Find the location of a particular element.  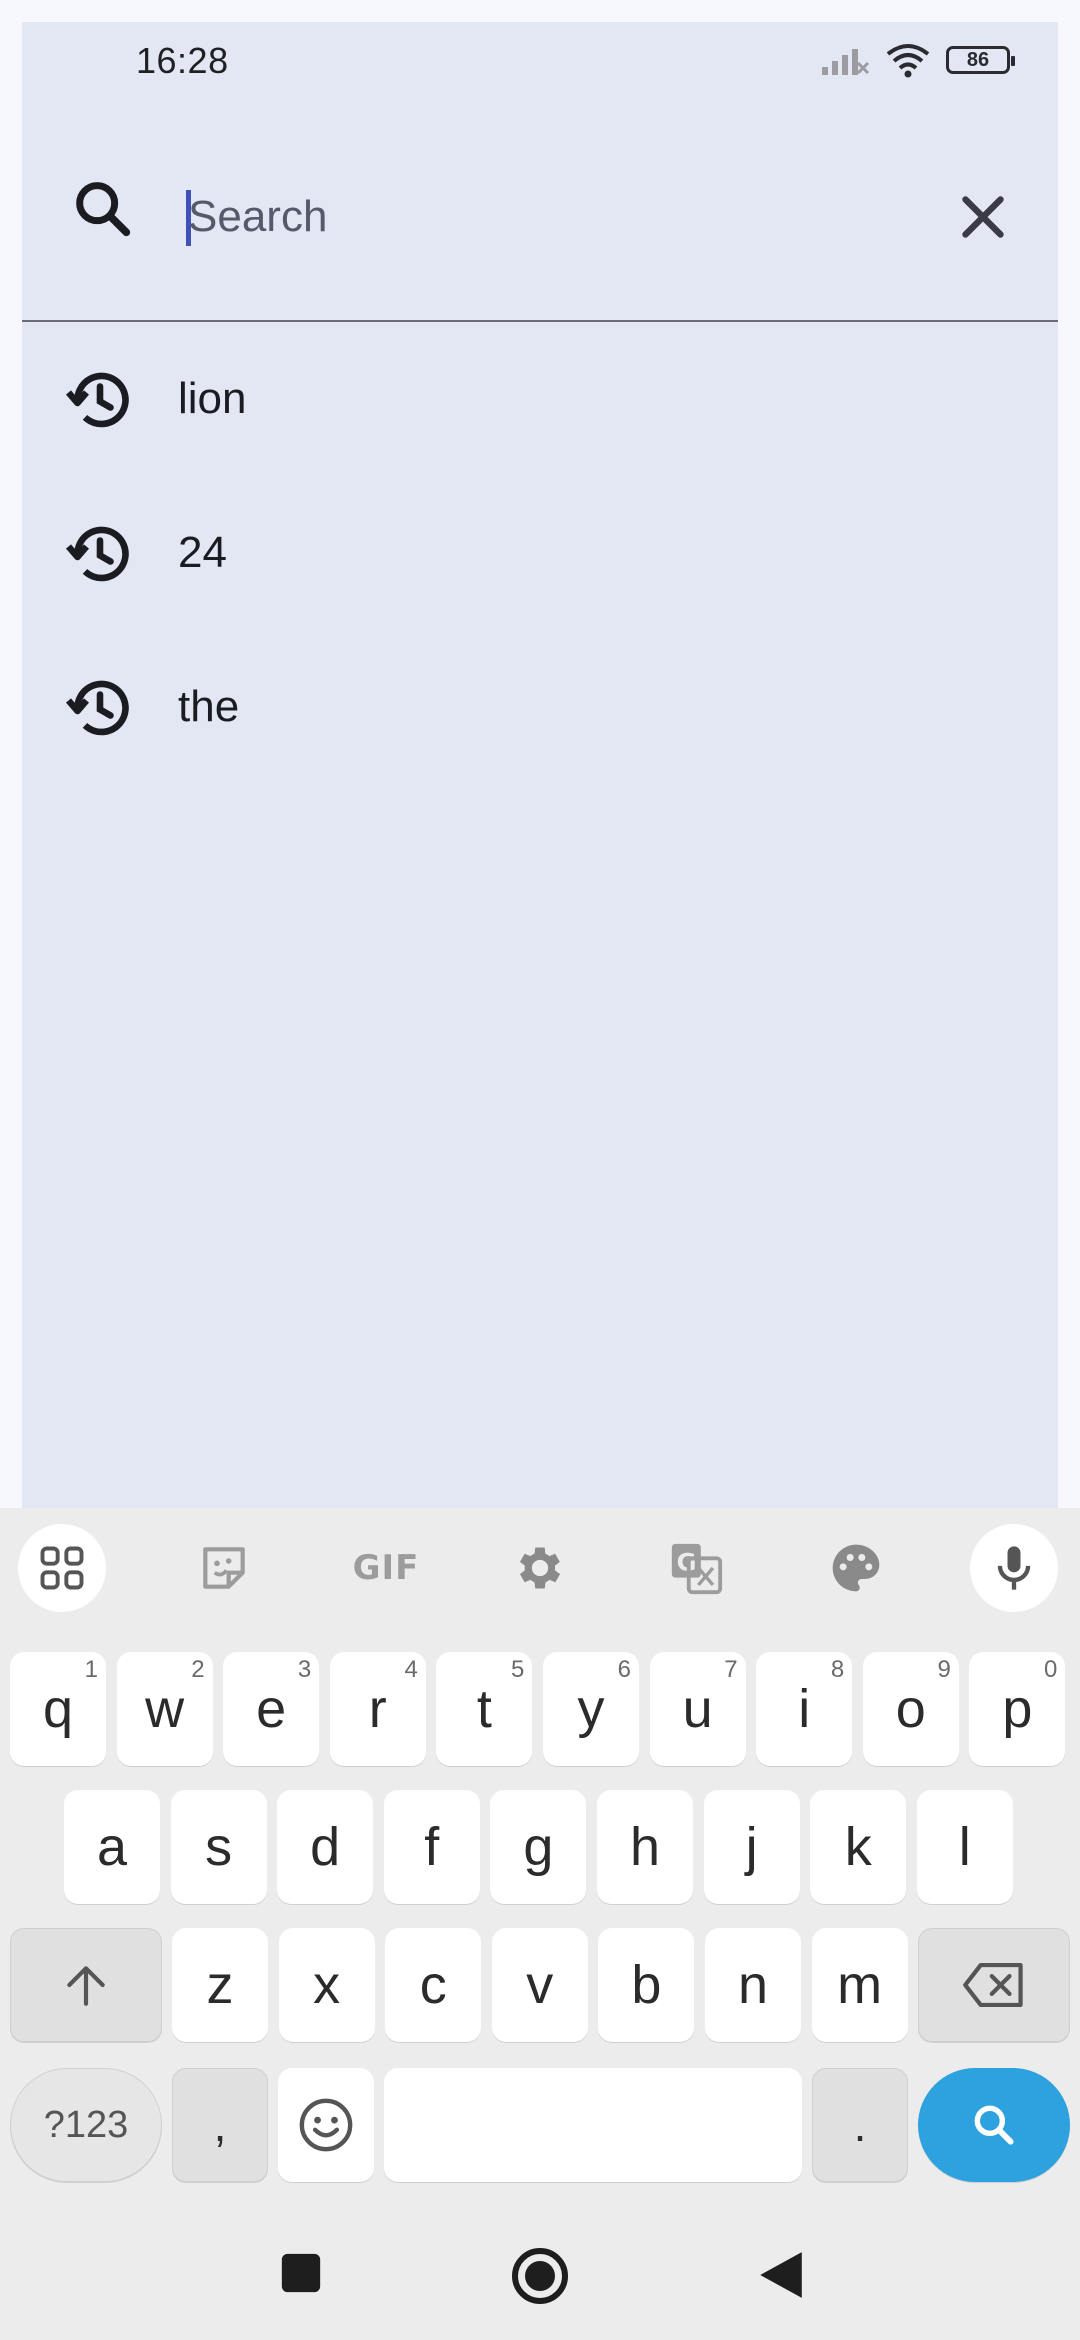

key-s: s is located at coordinates (218, 1847).